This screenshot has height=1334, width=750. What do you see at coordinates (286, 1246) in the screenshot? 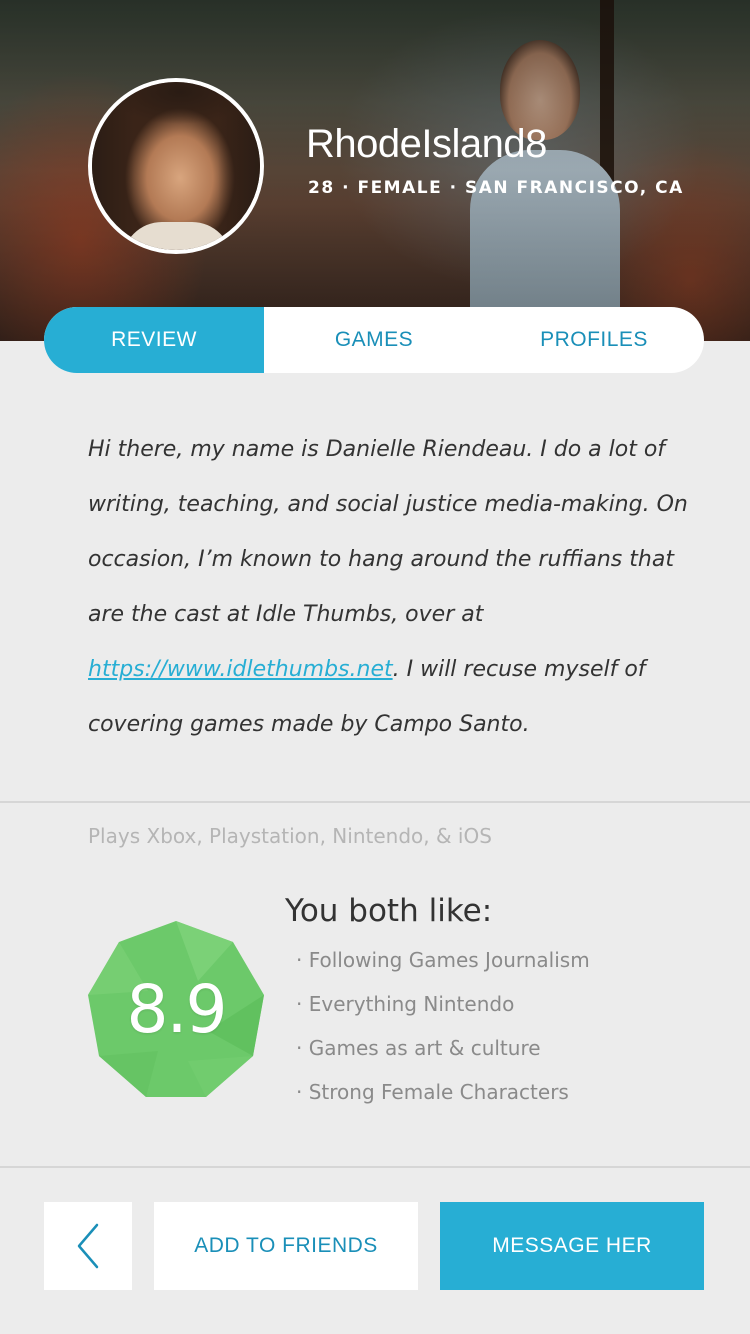
I see `add-to-friends-button: ADD TO FRIENDS` at bounding box center [286, 1246].